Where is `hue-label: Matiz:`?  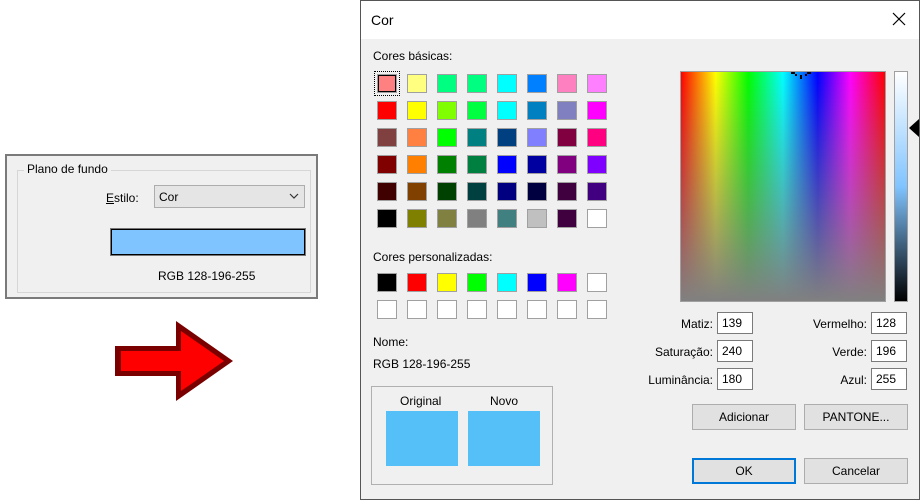 hue-label: Matiz: is located at coordinates (696, 324).